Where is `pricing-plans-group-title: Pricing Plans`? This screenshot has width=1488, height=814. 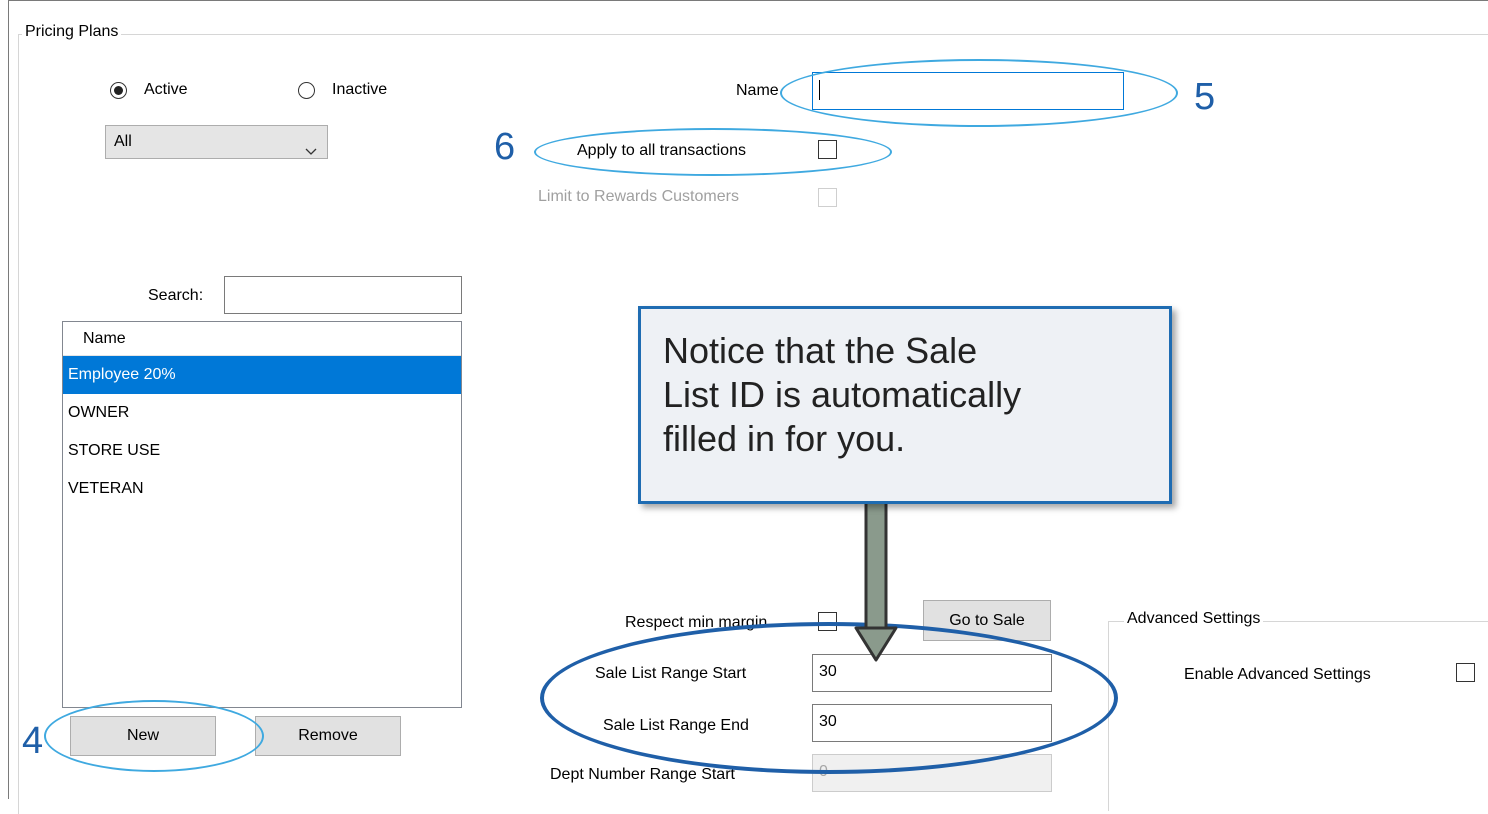
pricing-plans-group-title: Pricing Plans is located at coordinates (72, 32).